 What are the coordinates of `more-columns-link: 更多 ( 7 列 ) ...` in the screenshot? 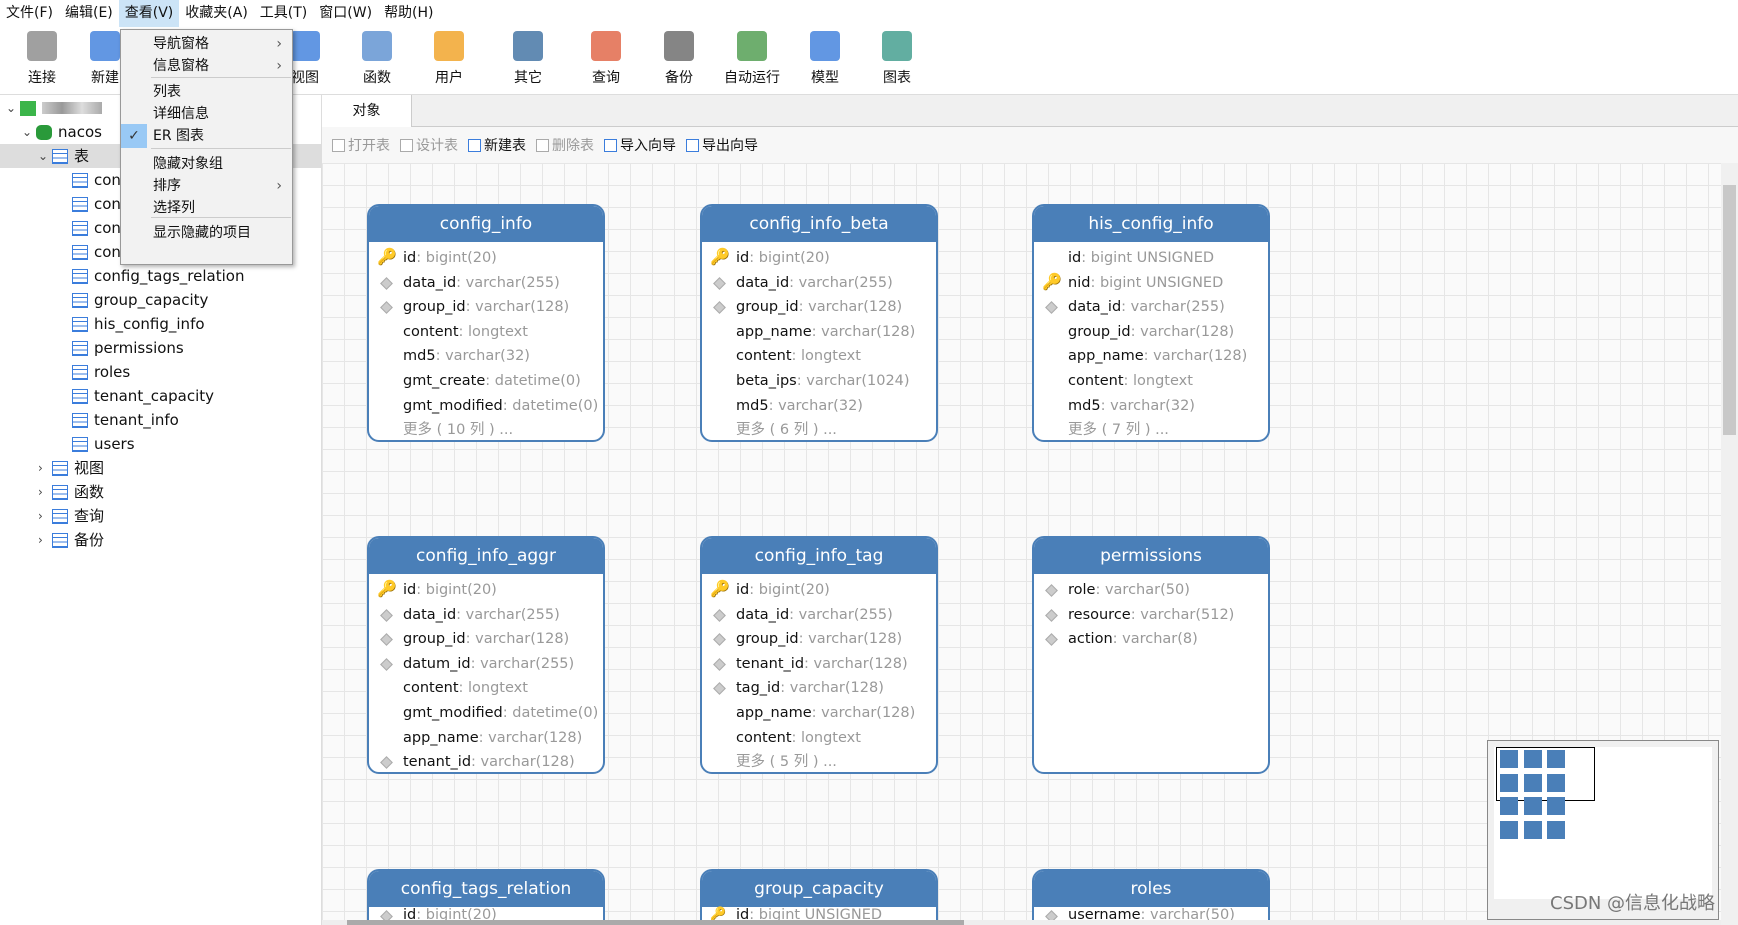 It's located at (1151, 429).